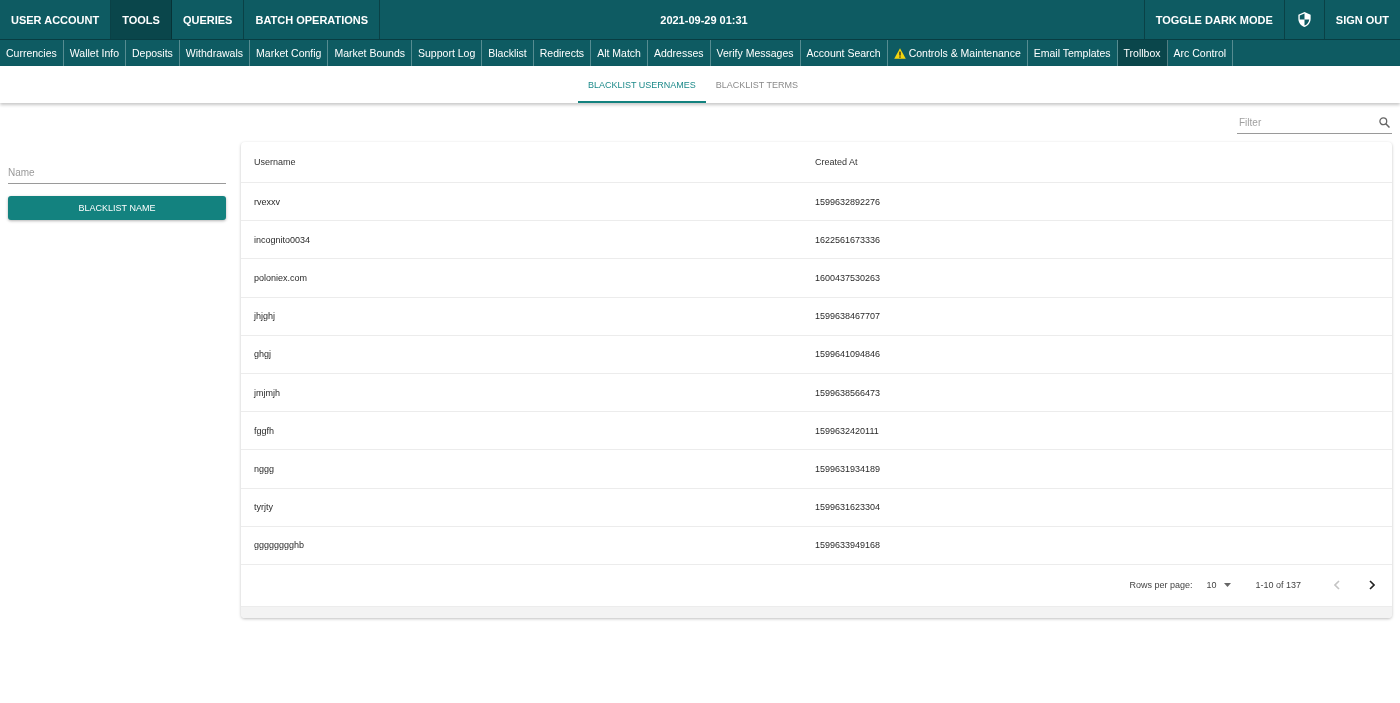  Describe the element at coordinates (847, 430) in the screenshot. I see `table-cell: 1599632420111` at that location.